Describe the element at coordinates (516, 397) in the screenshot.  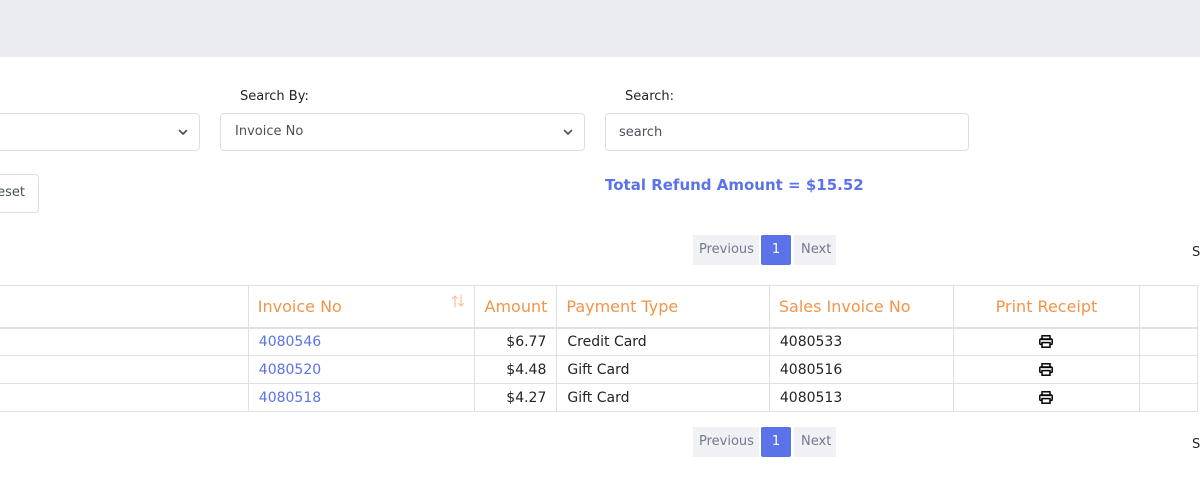
I see `amount-cell: $4.27` at that location.